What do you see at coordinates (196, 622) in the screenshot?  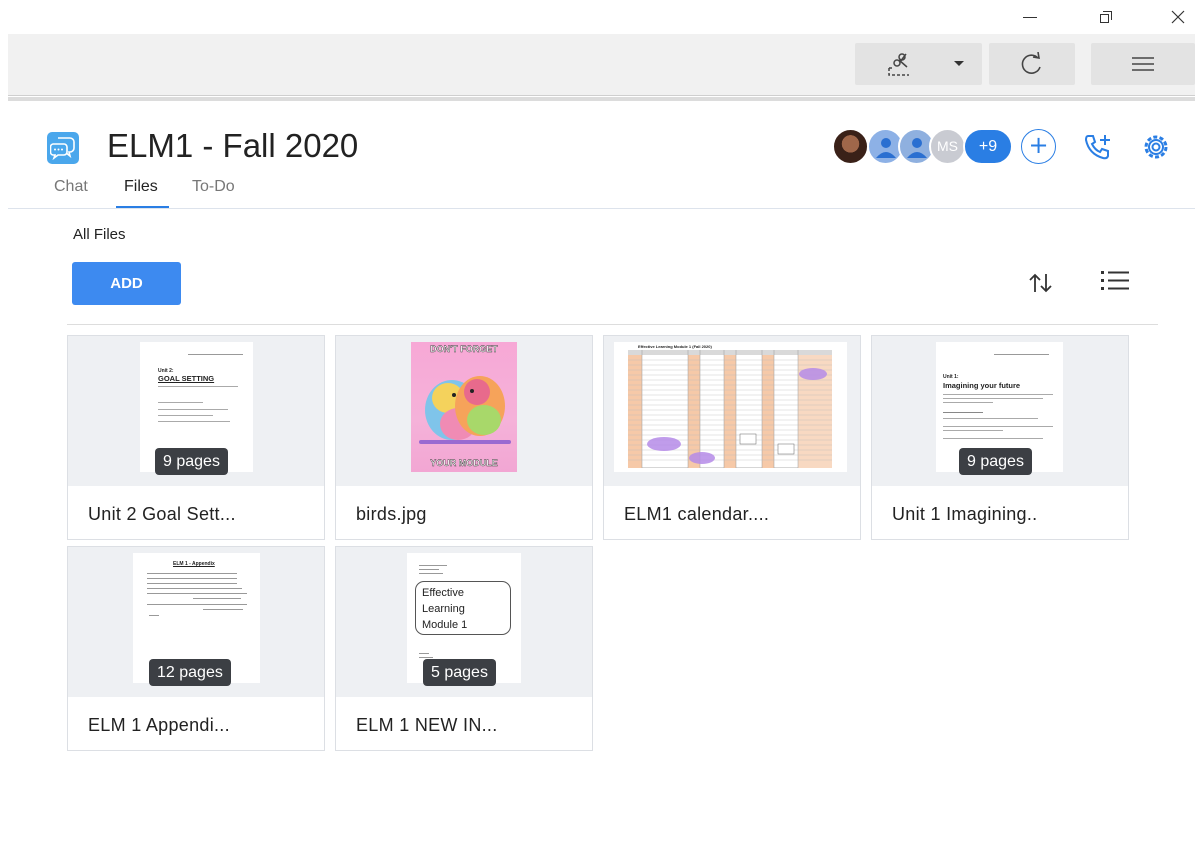 I see `file-thumbnail-area: ELM 1 - Appendix 12 pages` at bounding box center [196, 622].